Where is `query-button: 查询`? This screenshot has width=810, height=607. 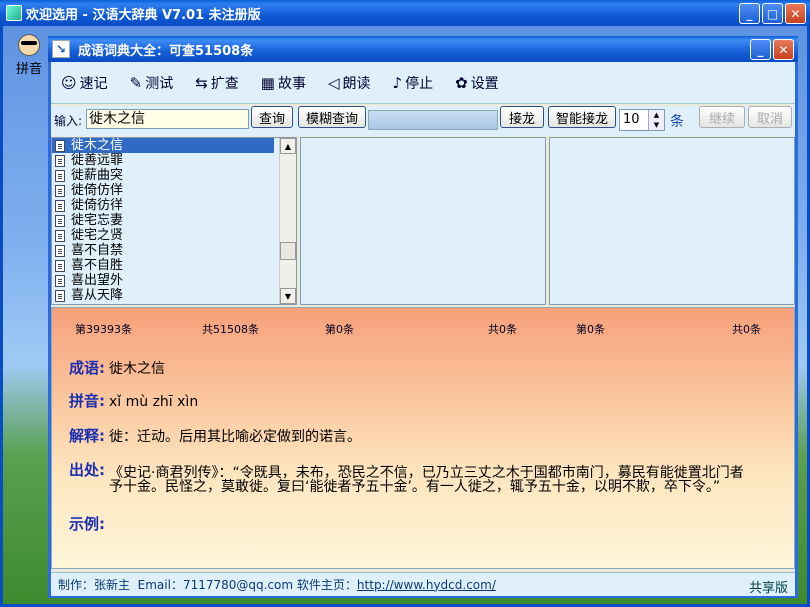
query-button: 查询 is located at coordinates (272, 117).